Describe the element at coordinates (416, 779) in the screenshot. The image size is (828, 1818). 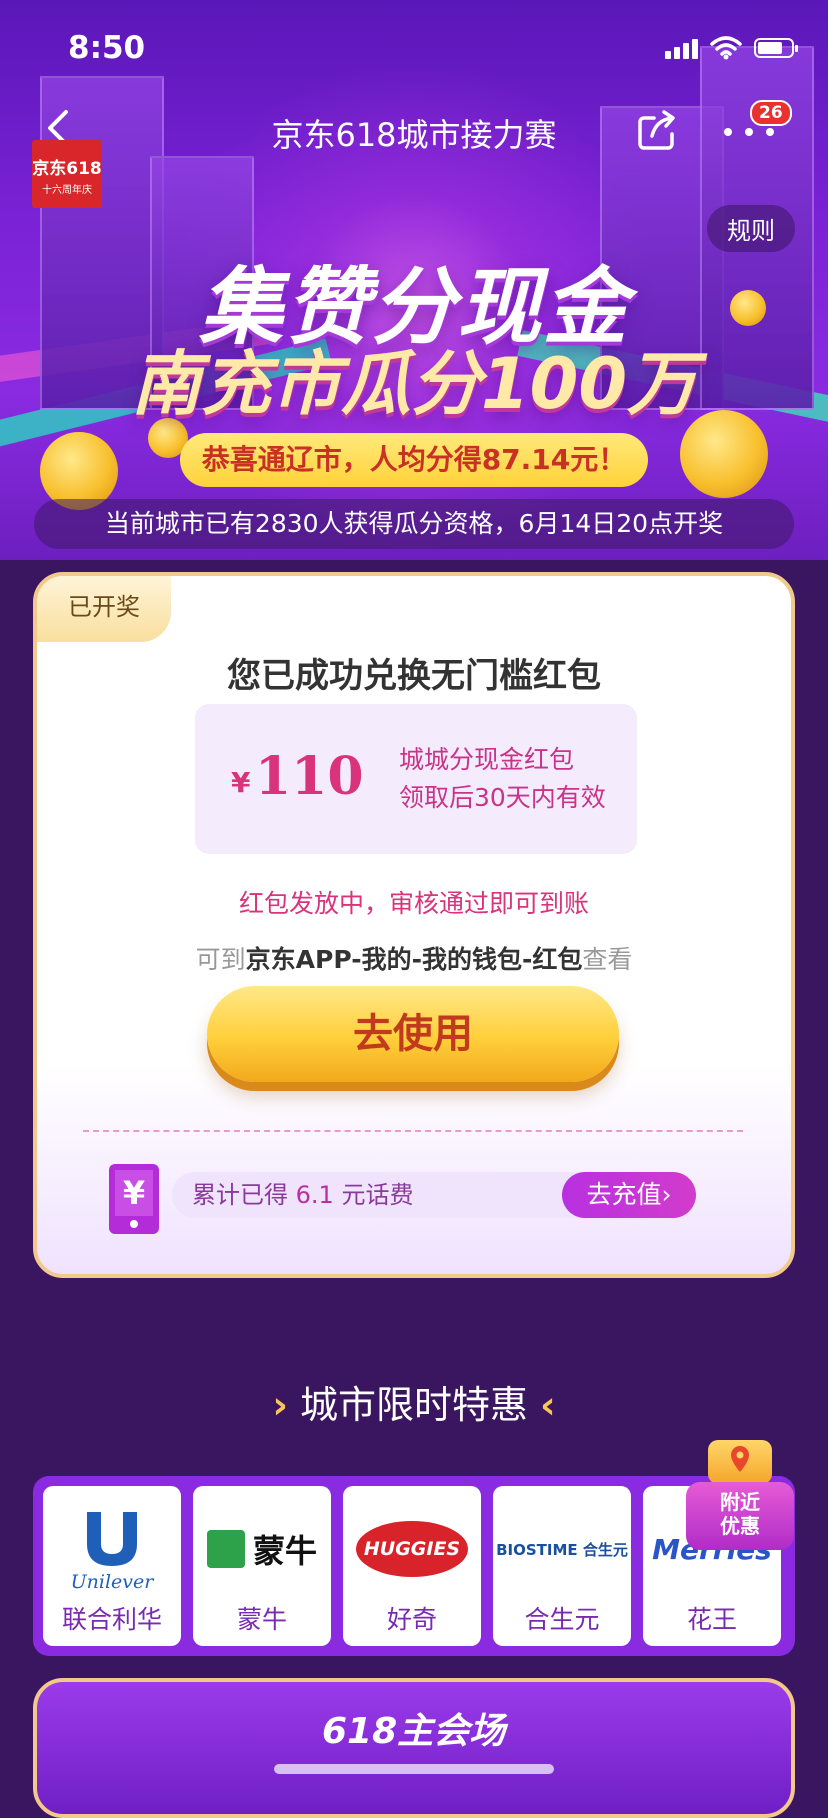
I see `coupon: ¥ 110 城城分现金红包 领取后30天内有效` at that location.